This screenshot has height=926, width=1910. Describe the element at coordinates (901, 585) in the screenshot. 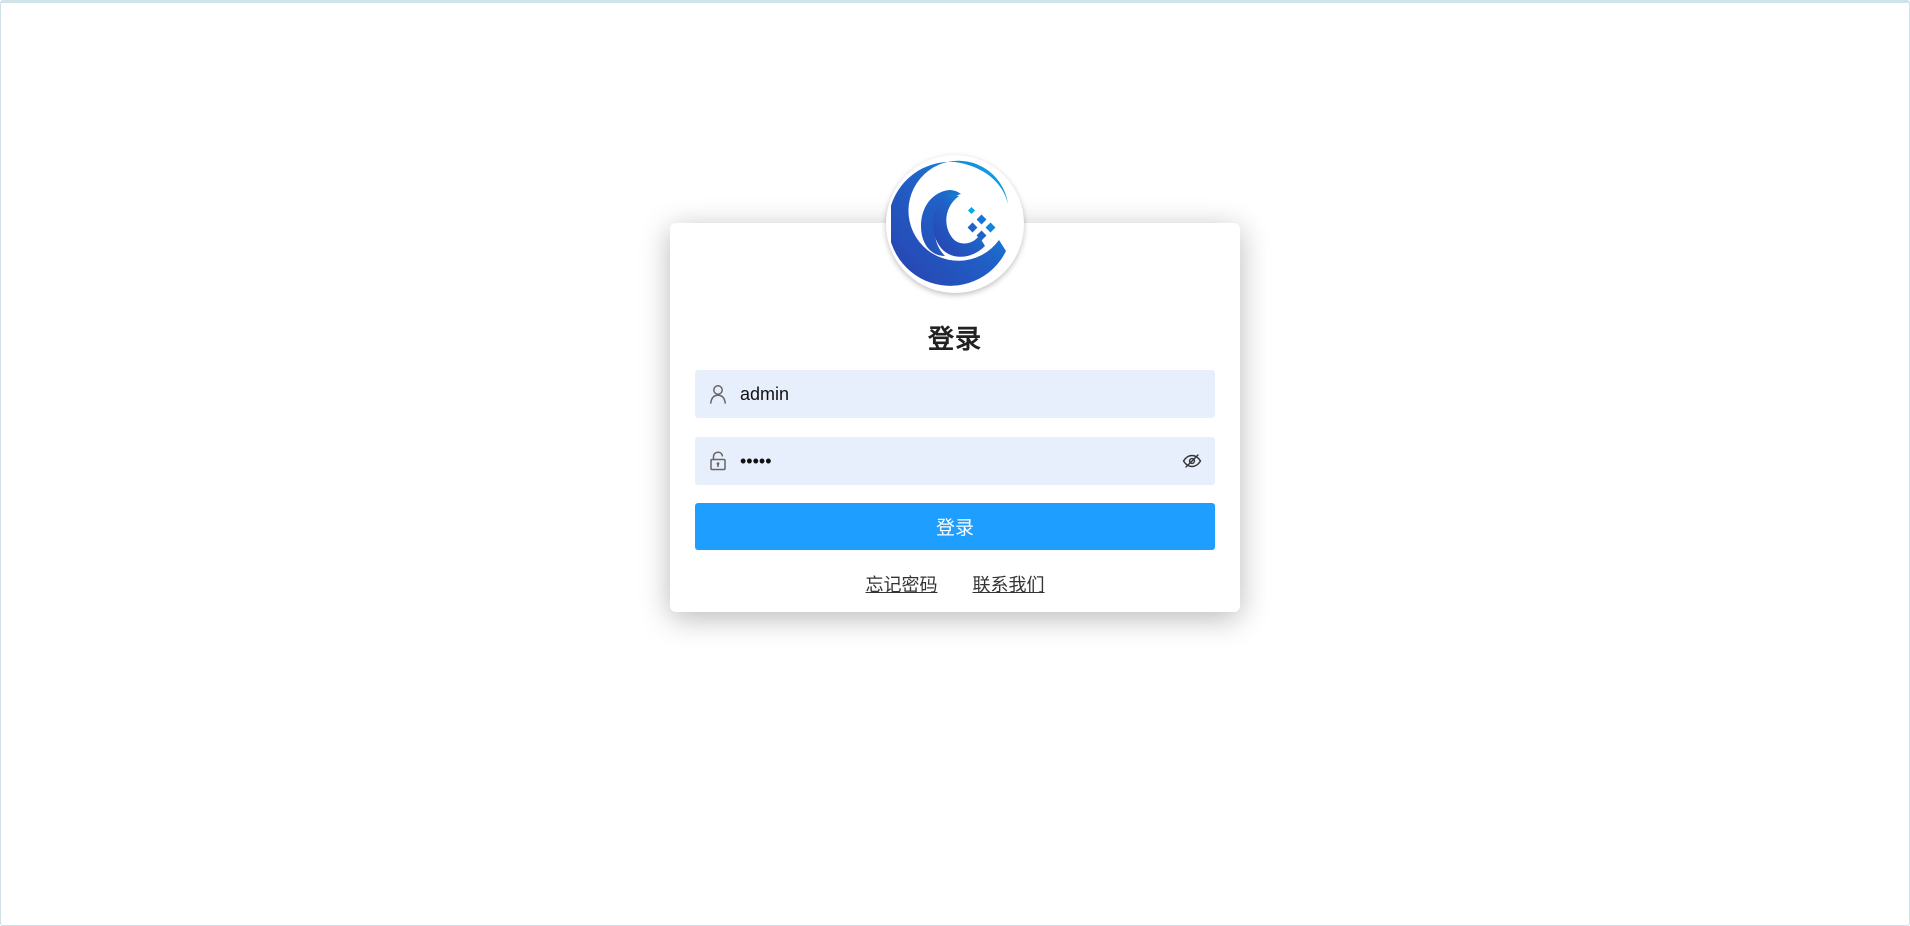

I see `forgot-password-link: 忘记密码` at that location.